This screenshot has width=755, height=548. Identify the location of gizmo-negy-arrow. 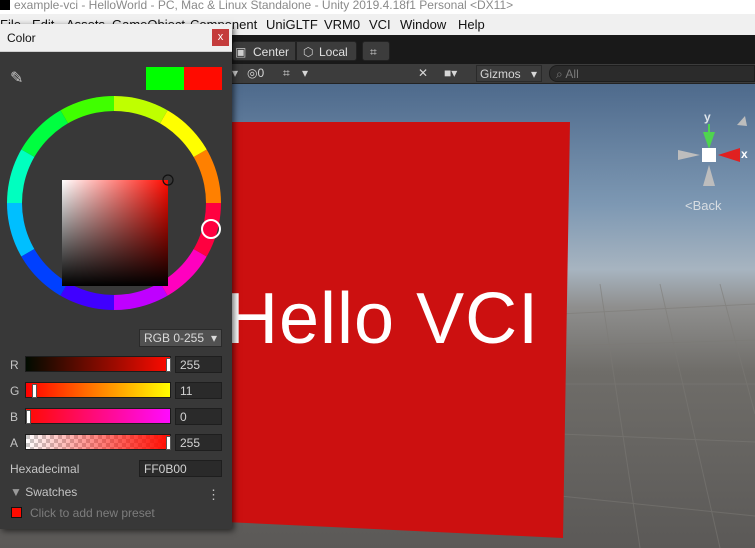
(709, 175).